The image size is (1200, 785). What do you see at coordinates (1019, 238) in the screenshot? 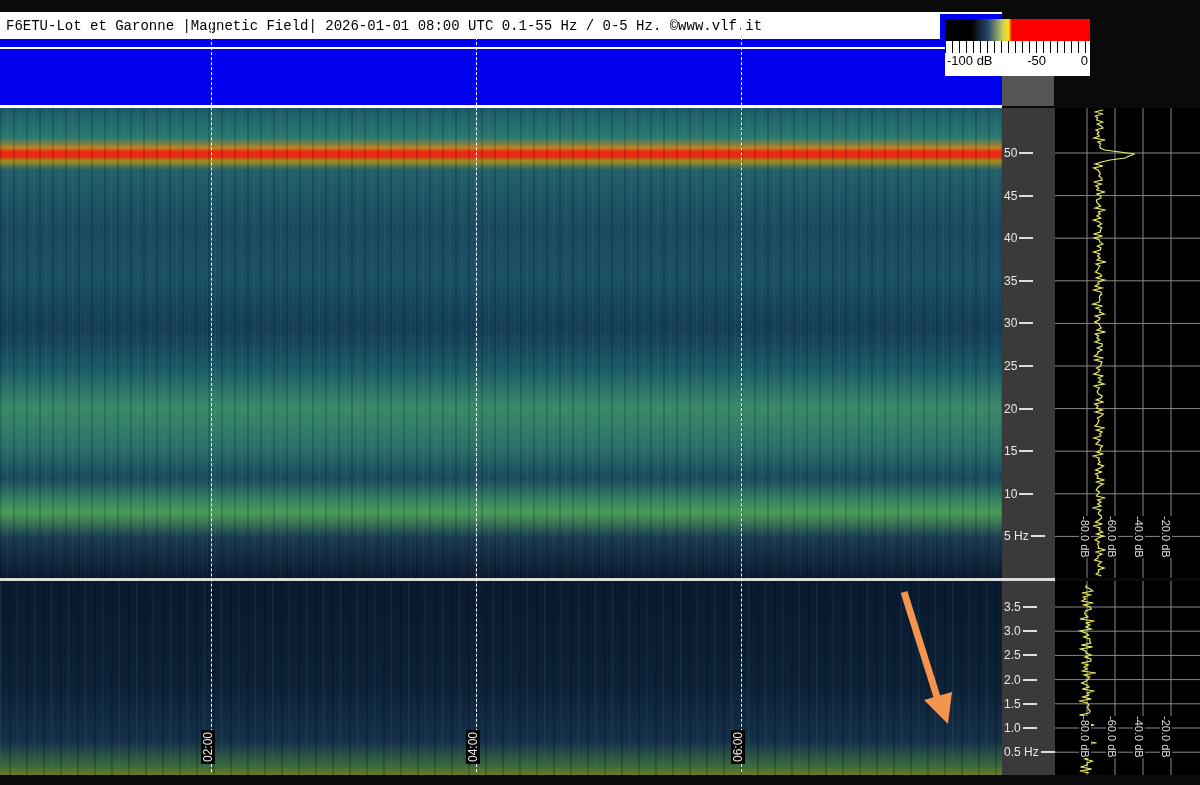
I see `frequency-label: 40` at bounding box center [1019, 238].